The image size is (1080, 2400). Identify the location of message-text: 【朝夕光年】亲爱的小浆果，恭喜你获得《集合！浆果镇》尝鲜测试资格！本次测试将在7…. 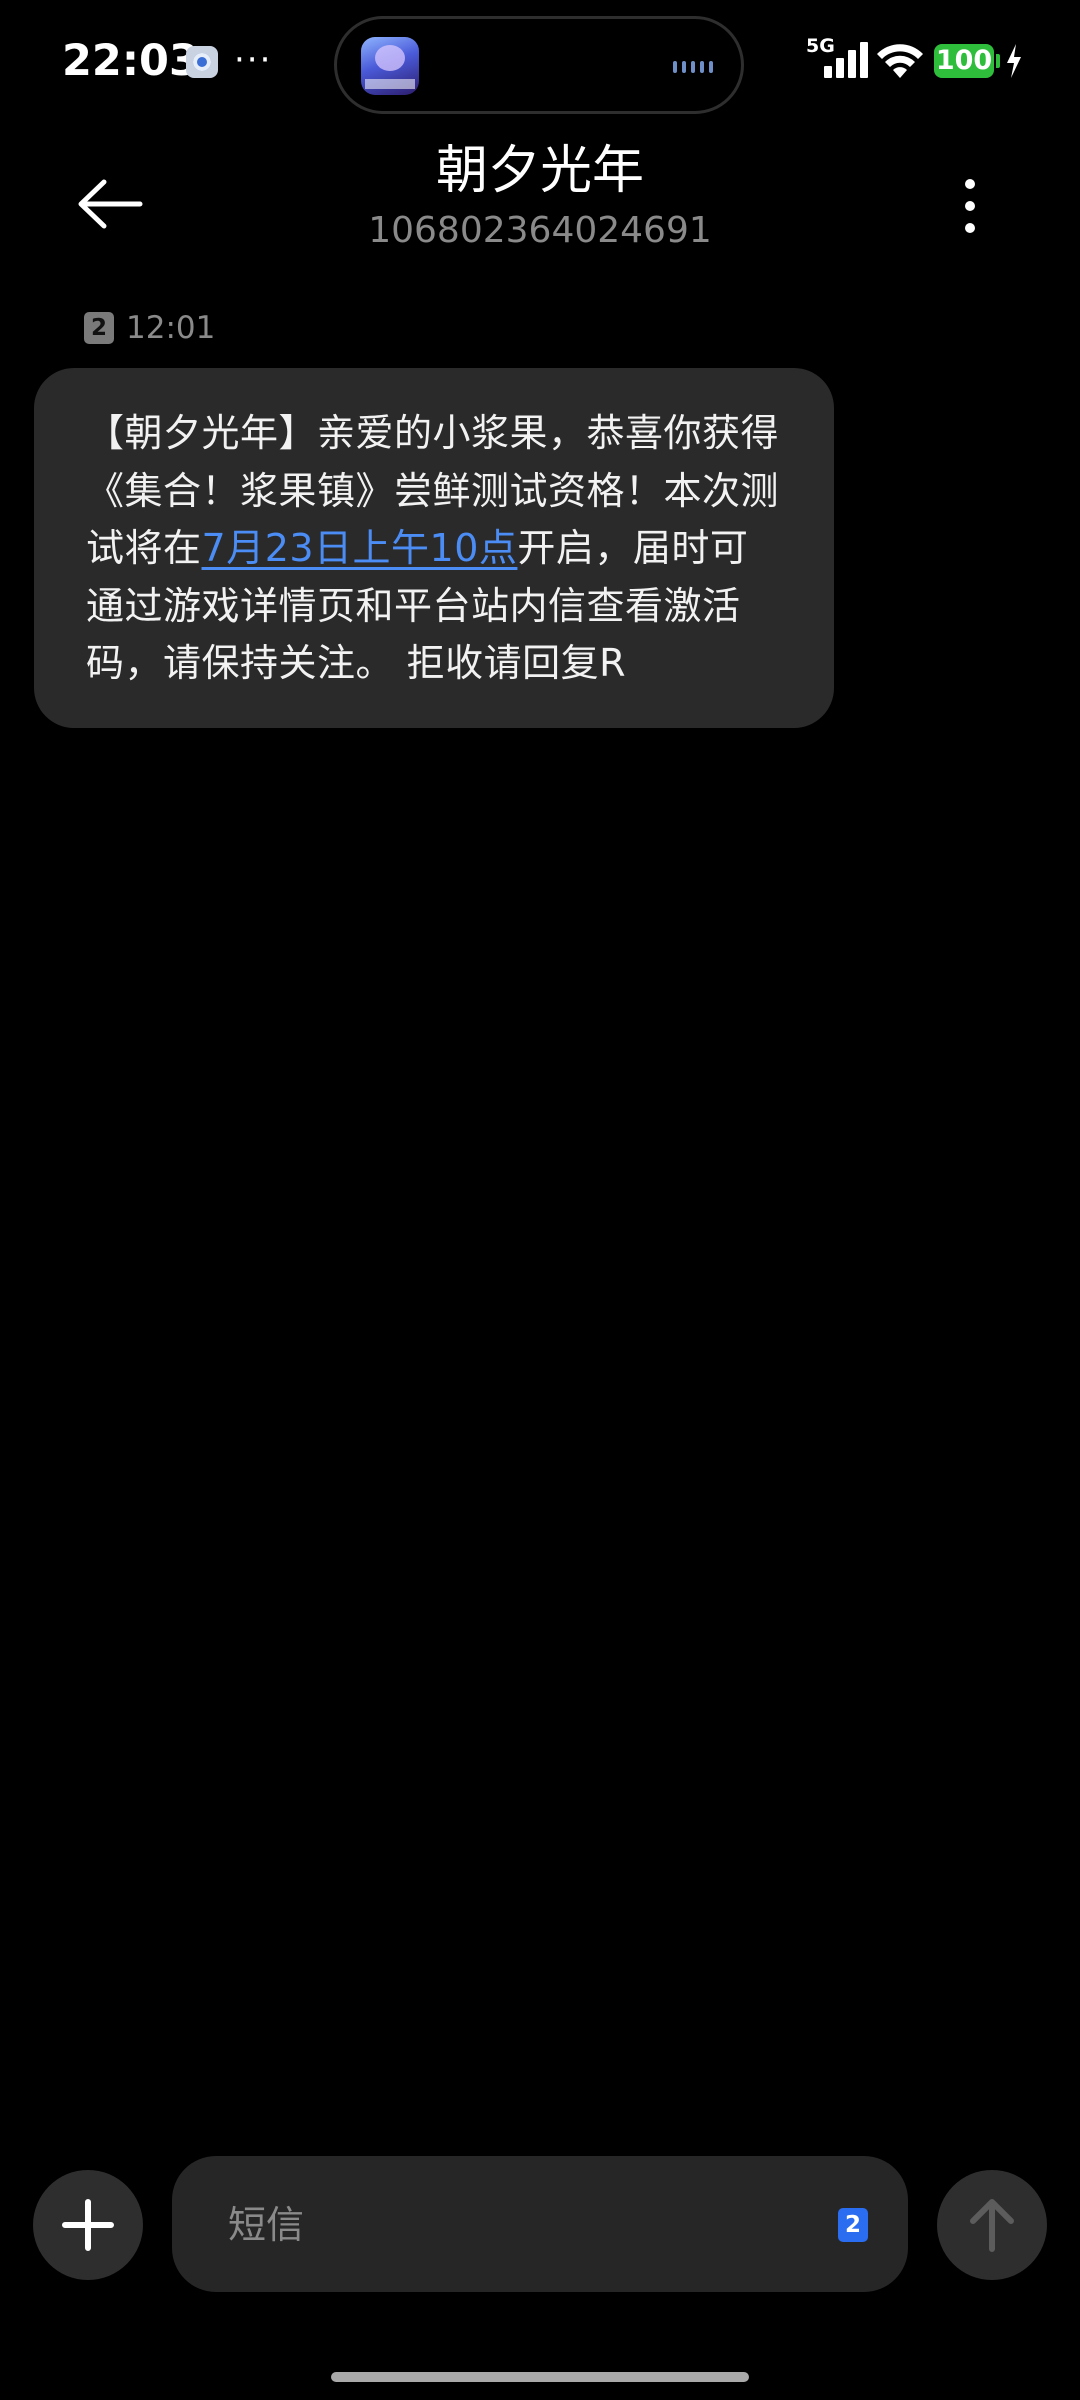
(436, 549).